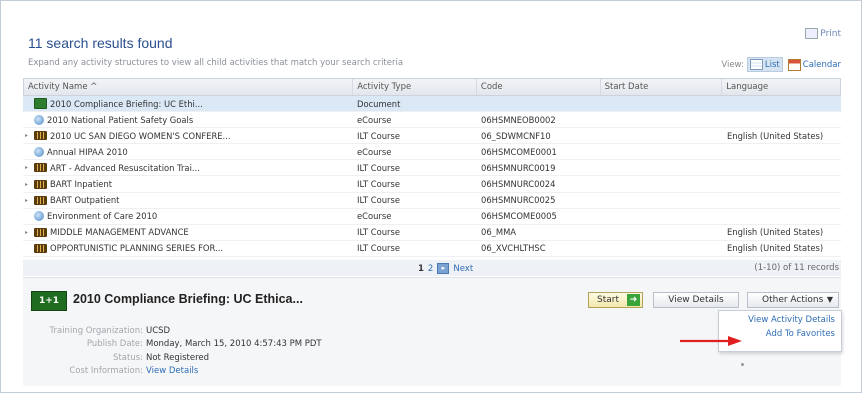  I want to click on chevron-down-icon: ▼, so click(829, 299).